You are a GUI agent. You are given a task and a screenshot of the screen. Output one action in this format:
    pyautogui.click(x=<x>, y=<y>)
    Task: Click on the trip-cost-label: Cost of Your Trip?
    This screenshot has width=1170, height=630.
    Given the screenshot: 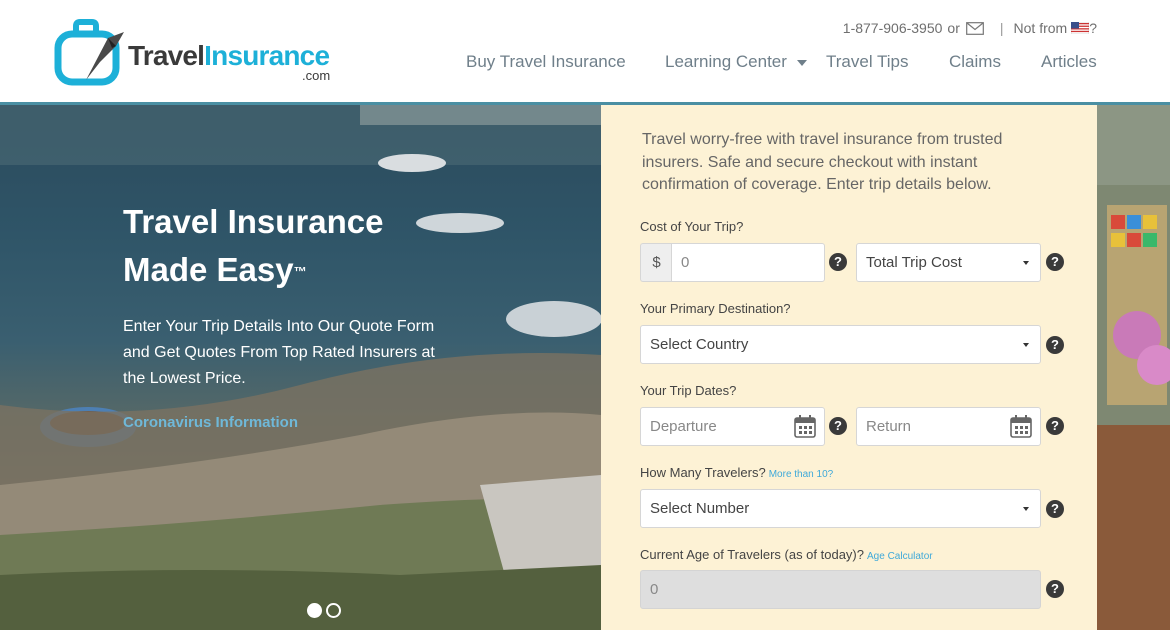 What is the action you would take?
    pyautogui.click(x=692, y=226)
    